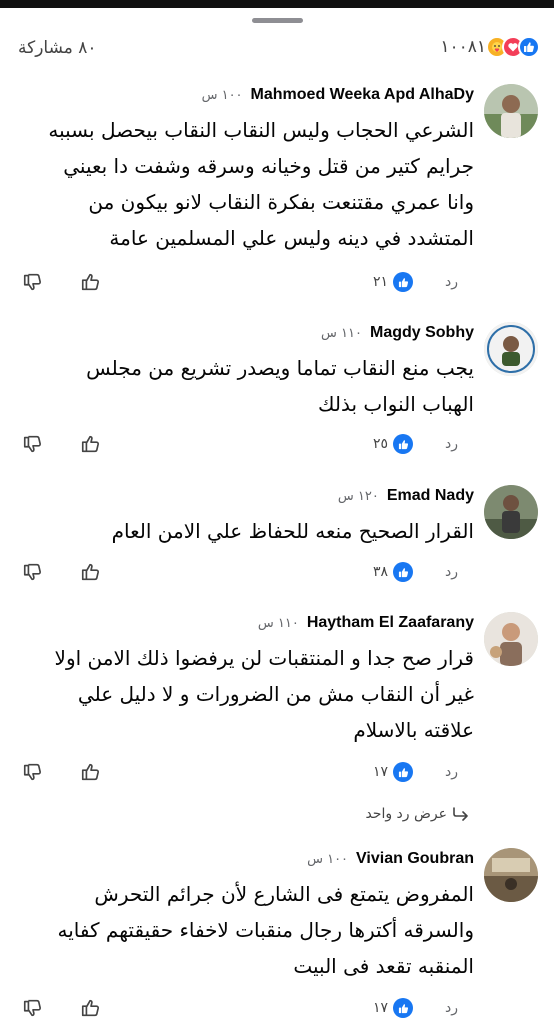  Describe the element at coordinates (422, 333) in the screenshot. I see `comment-author: Magdy Sobhy` at that location.